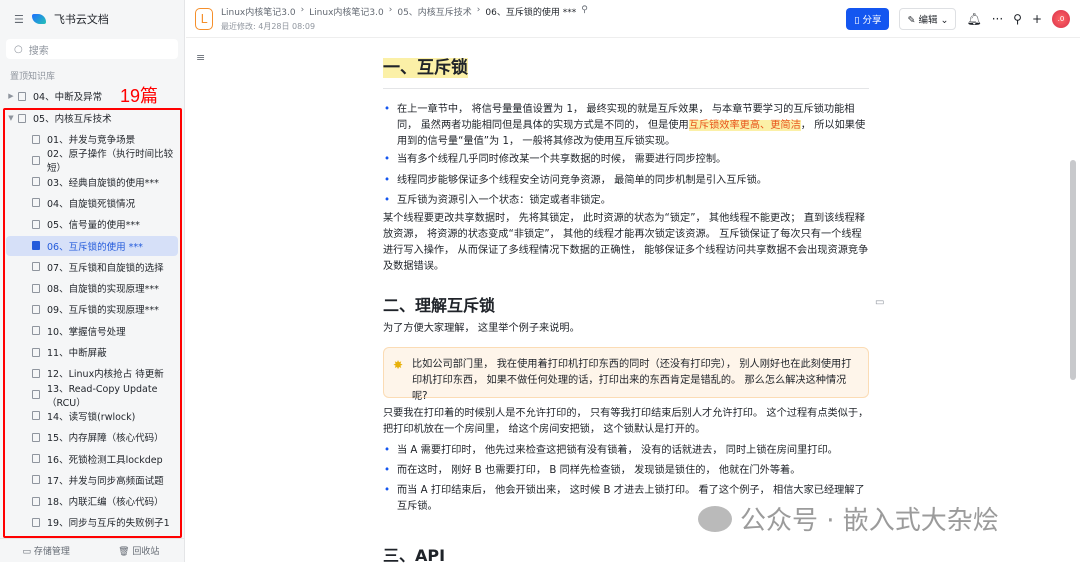 The height and width of the screenshot is (565, 1080). I want to click on tree-item-child: 04、自旋锁死锁情况, so click(92, 203).